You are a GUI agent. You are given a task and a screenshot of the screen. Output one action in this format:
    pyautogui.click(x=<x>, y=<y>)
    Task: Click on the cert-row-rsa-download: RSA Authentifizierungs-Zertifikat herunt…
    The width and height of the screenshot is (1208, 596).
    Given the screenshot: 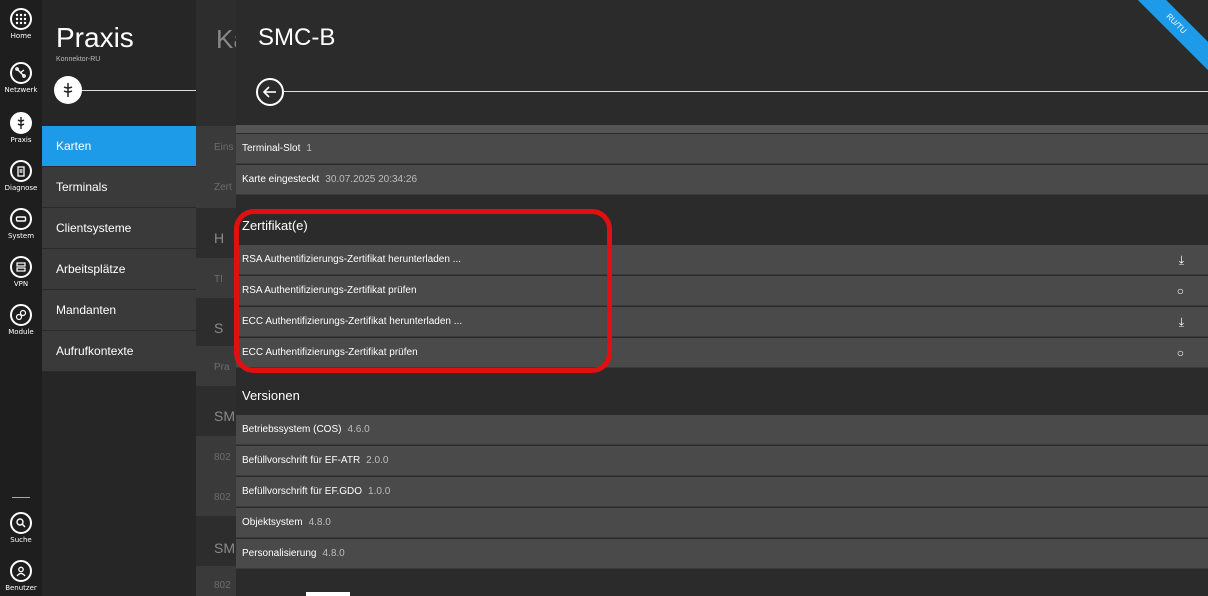 What is the action you would take?
    pyautogui.click(x=722, y=260)
    